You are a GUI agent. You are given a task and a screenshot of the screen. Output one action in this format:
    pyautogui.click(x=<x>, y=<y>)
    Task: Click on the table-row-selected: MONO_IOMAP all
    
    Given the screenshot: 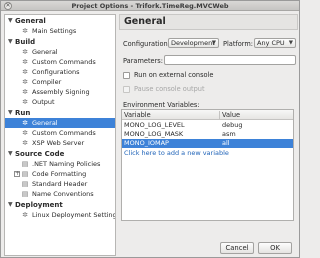 What is the action you would take?
    pyautogui.click(x=207, y=143)
    